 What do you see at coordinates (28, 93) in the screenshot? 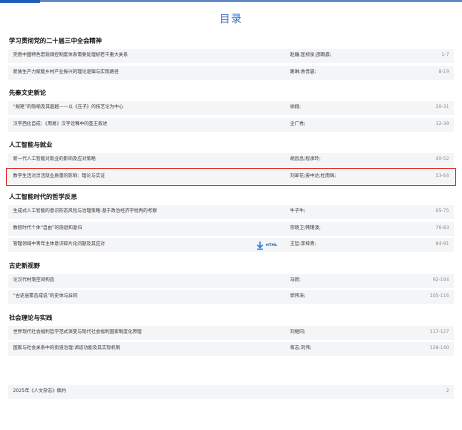
I see `section-heading: 先秦文史新论` at bounding box center [28, 93].